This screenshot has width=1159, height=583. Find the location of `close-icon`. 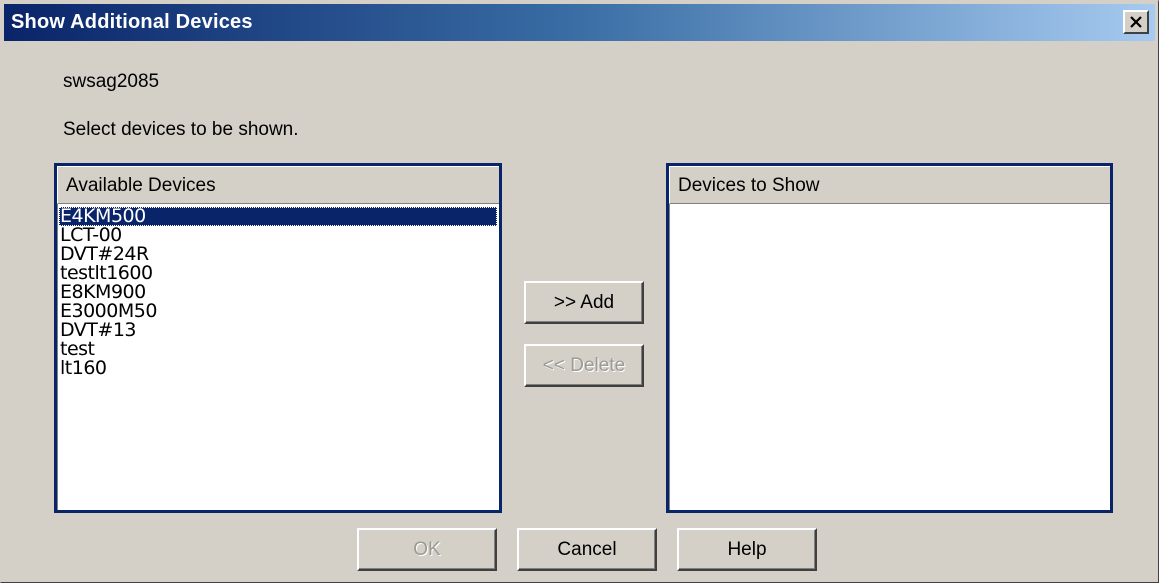

close-icon is located at coordinates (1136, 22).